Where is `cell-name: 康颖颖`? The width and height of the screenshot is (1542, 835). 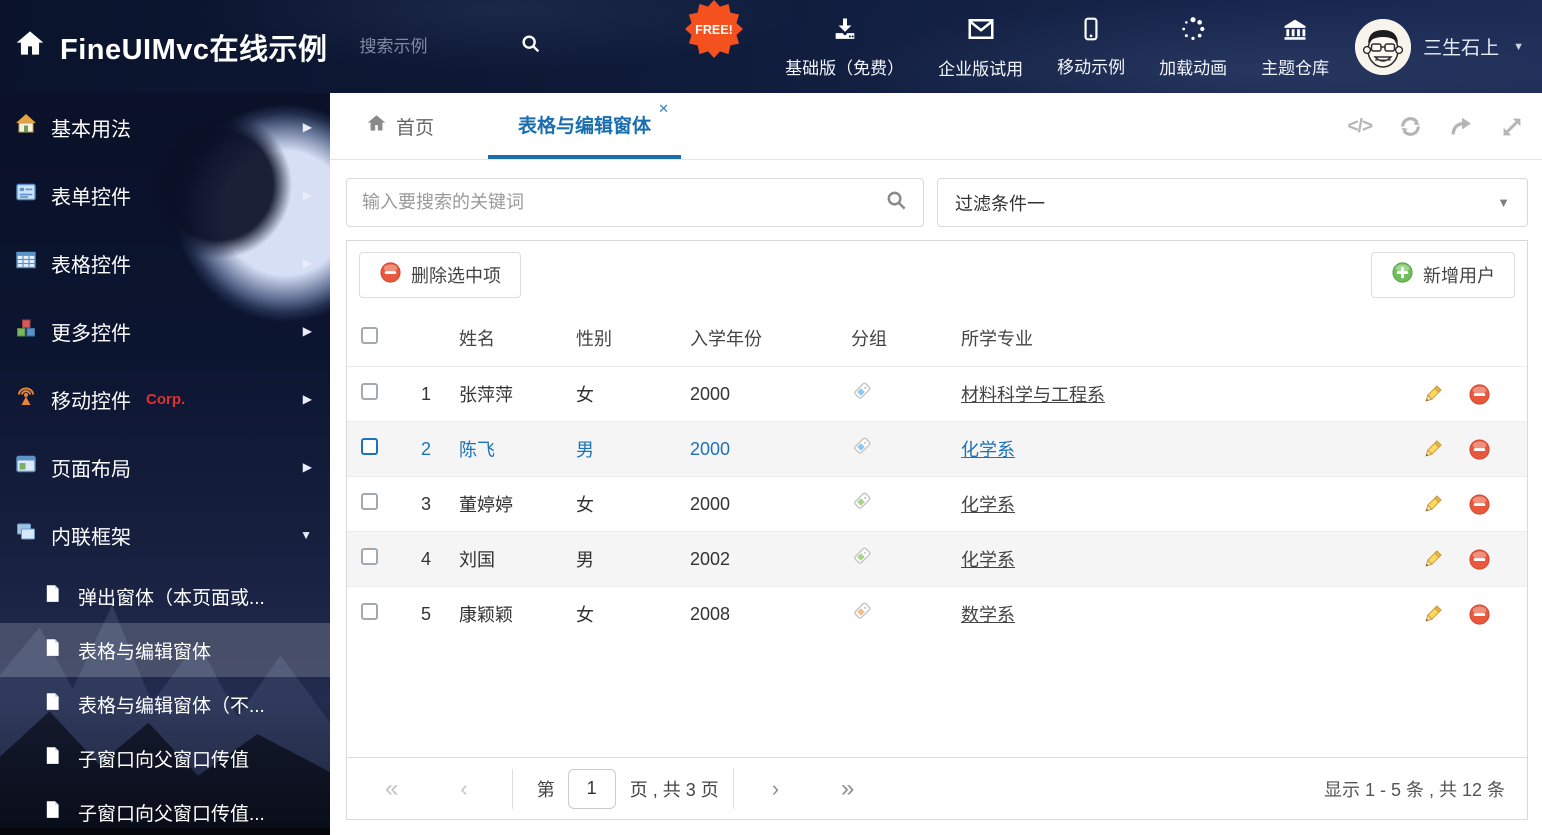 cell-name: 康颖颖 is located at coordinates (486, 615).